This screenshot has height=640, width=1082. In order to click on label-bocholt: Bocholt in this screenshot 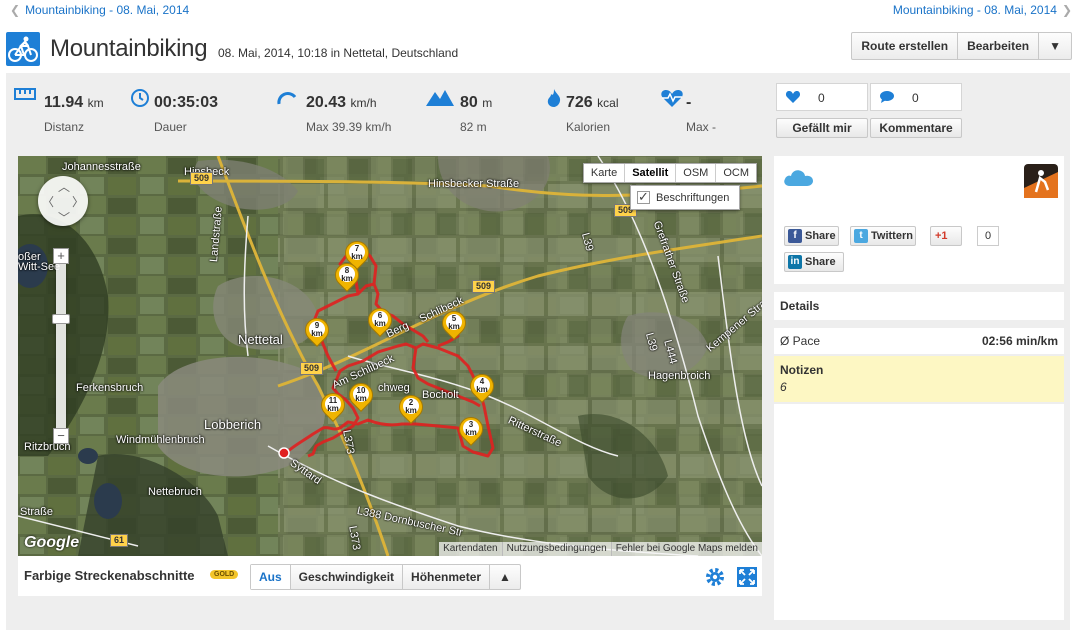, I will do `click(440, 395)`.